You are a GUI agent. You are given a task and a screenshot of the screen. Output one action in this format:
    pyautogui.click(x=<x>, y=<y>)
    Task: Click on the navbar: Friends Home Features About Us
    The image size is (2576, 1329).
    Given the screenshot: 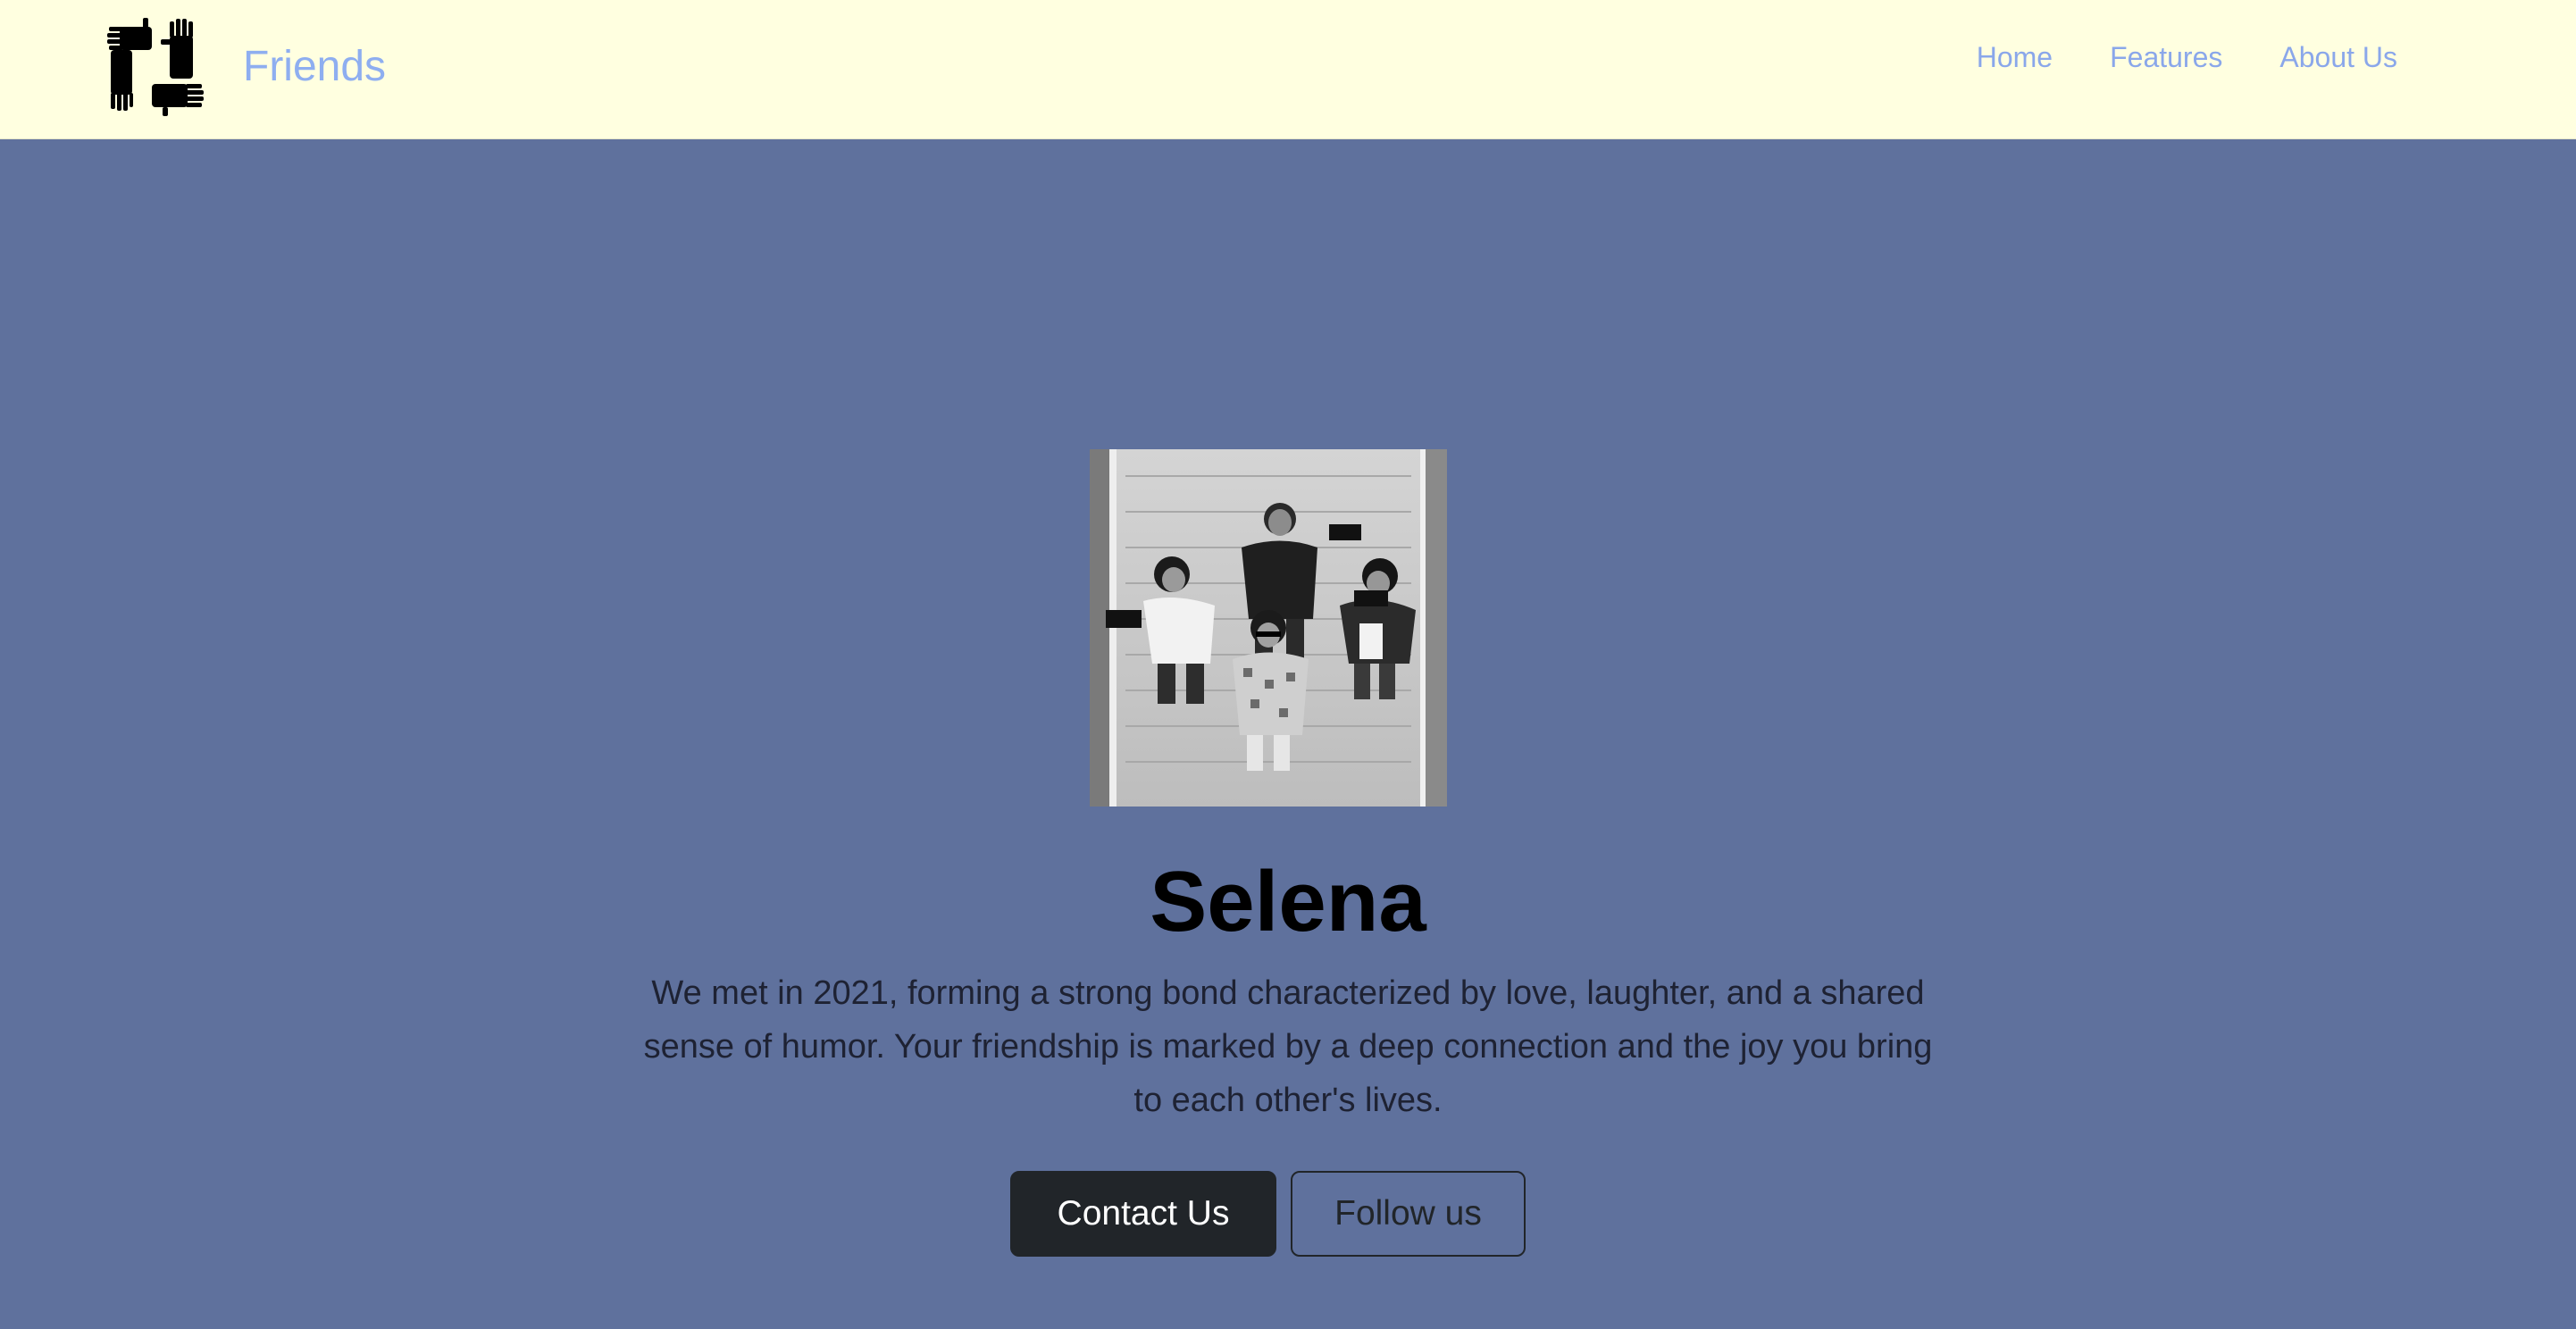 What is the action you would take?
    pyautogui.click(x=1288, y=69)
    